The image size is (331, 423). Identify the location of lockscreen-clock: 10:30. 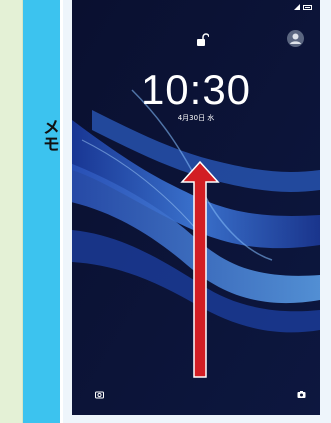
(196, 89).